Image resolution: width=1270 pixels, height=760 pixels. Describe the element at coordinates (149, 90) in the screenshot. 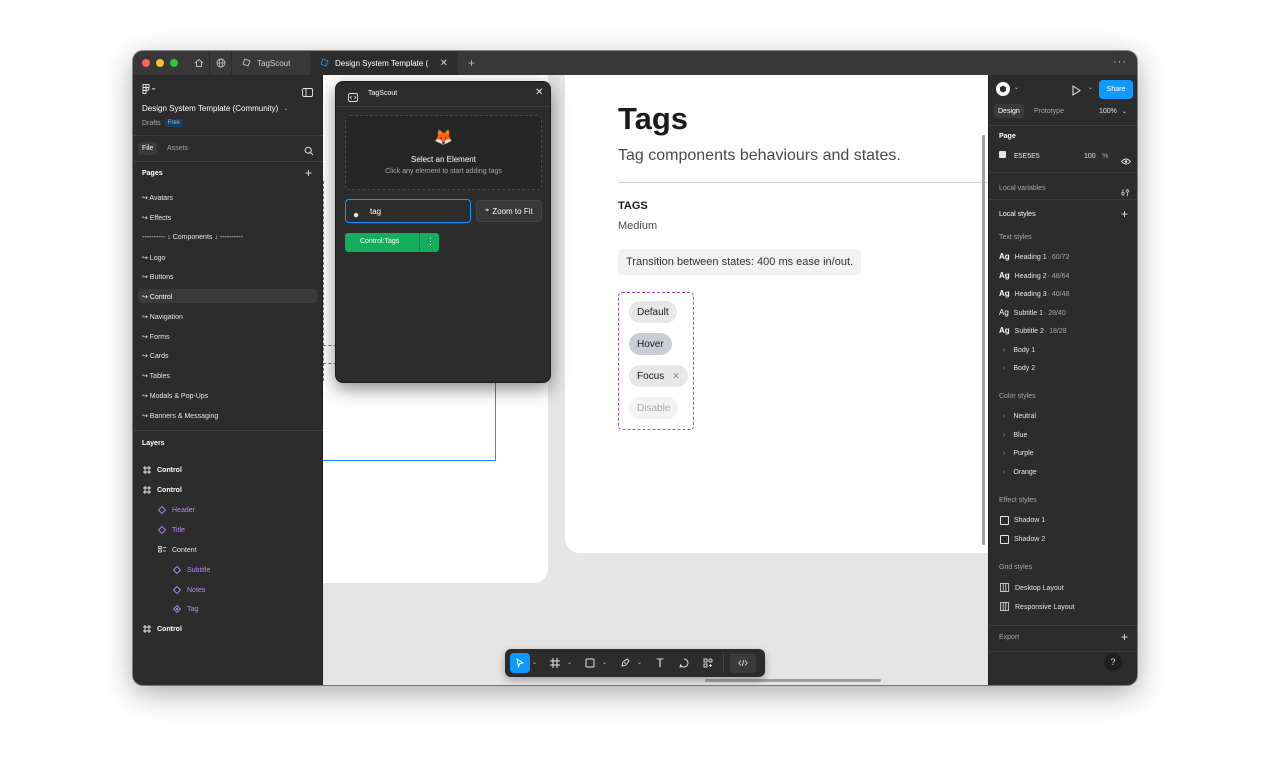

I see `main-menu-icon` at that location.